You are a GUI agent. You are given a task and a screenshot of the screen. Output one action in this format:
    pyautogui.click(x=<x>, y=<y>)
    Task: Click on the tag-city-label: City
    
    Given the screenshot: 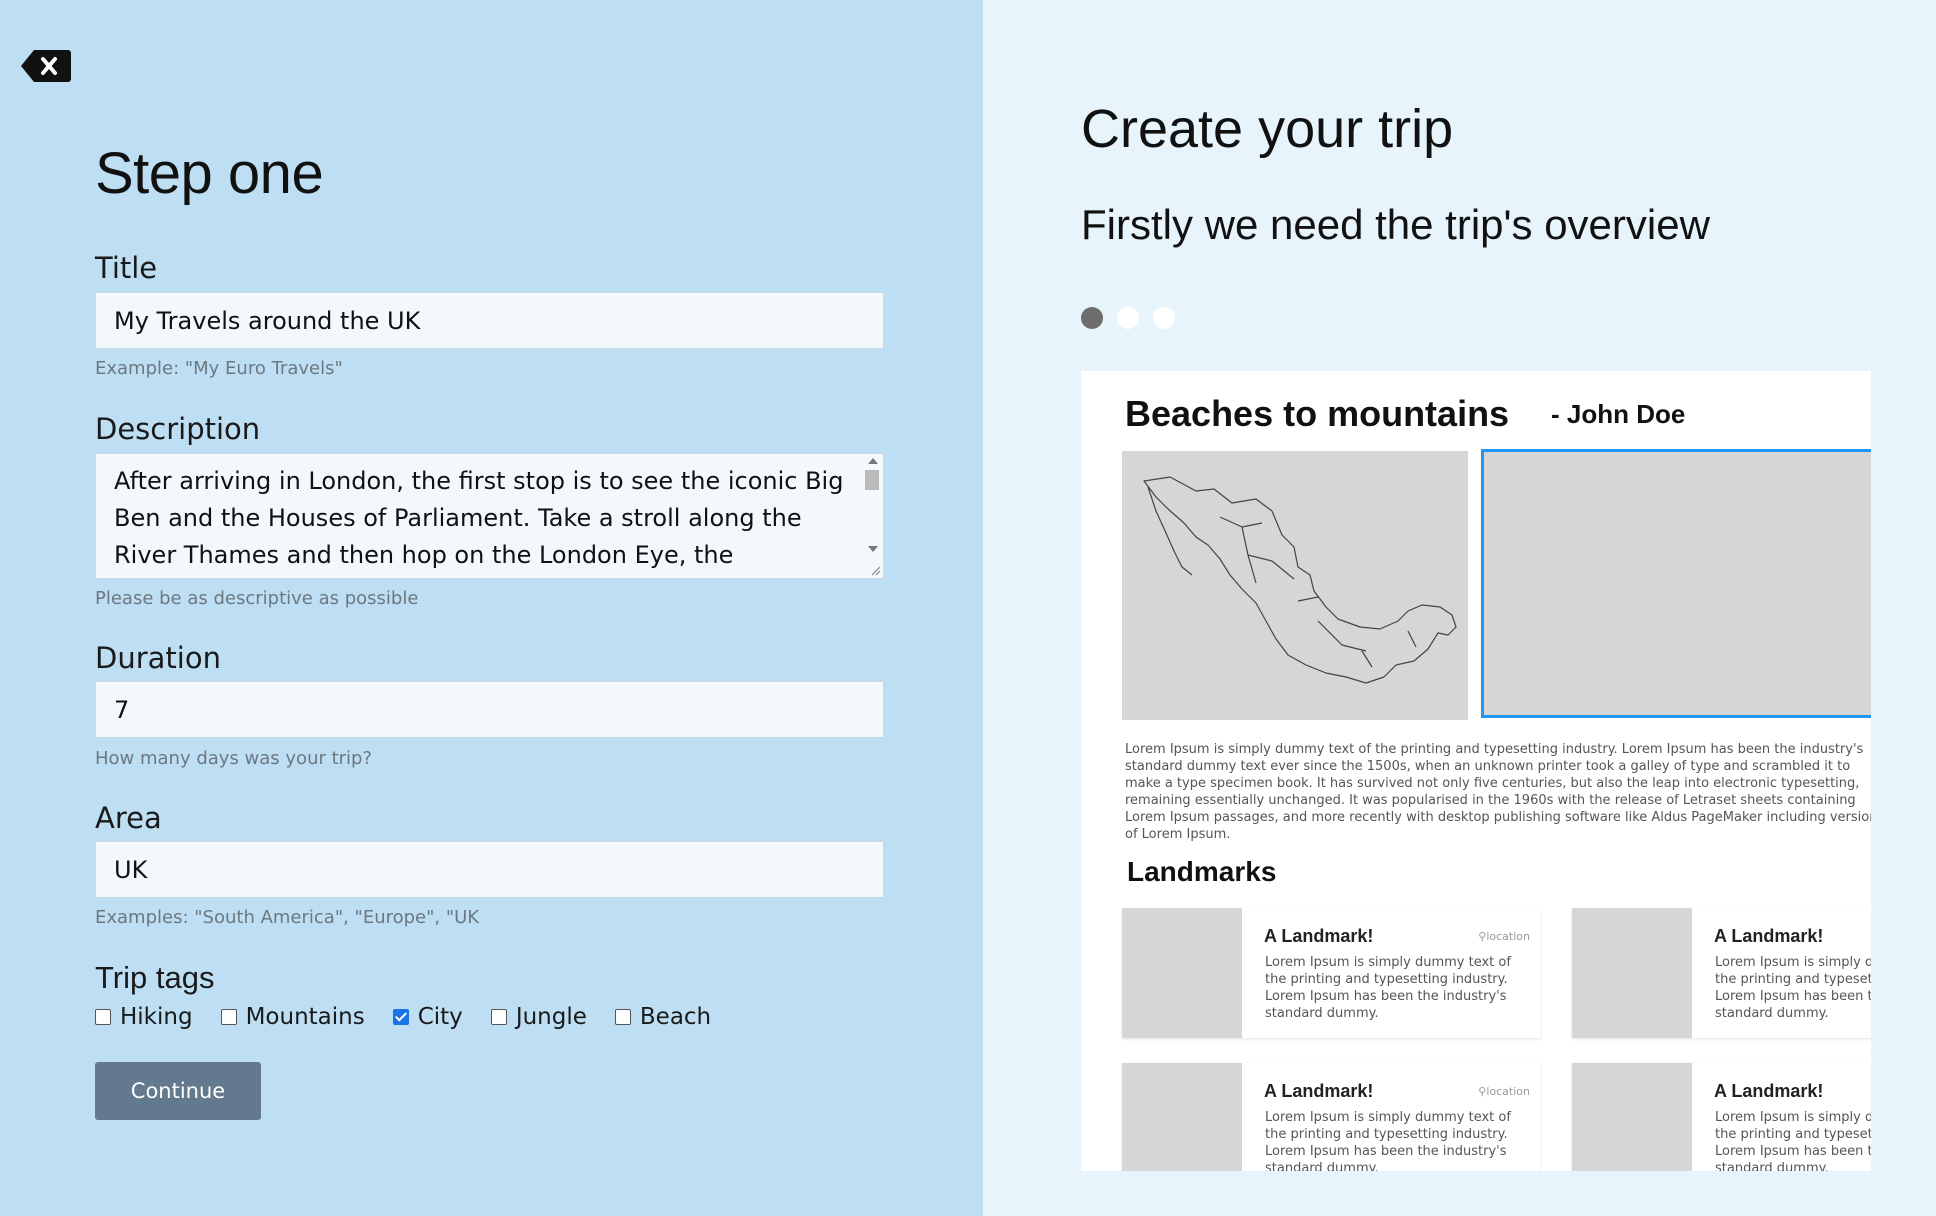 What is the action you would take?
    pyautogui.click(x=440, y=1017)
    